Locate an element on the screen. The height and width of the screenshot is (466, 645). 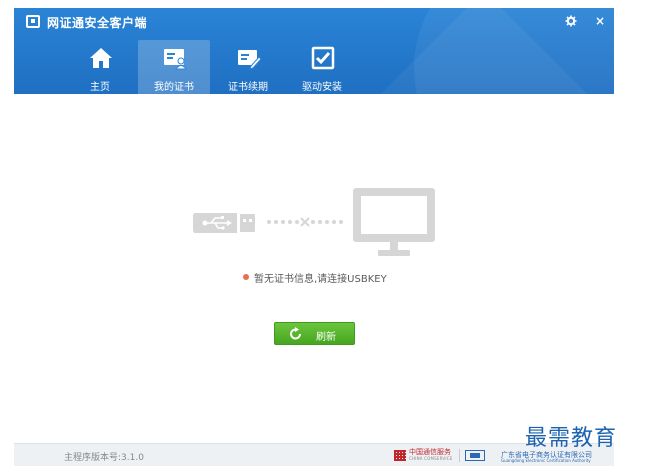
nav-item-label: 驱动安装 is located at coordinates (322, 87).